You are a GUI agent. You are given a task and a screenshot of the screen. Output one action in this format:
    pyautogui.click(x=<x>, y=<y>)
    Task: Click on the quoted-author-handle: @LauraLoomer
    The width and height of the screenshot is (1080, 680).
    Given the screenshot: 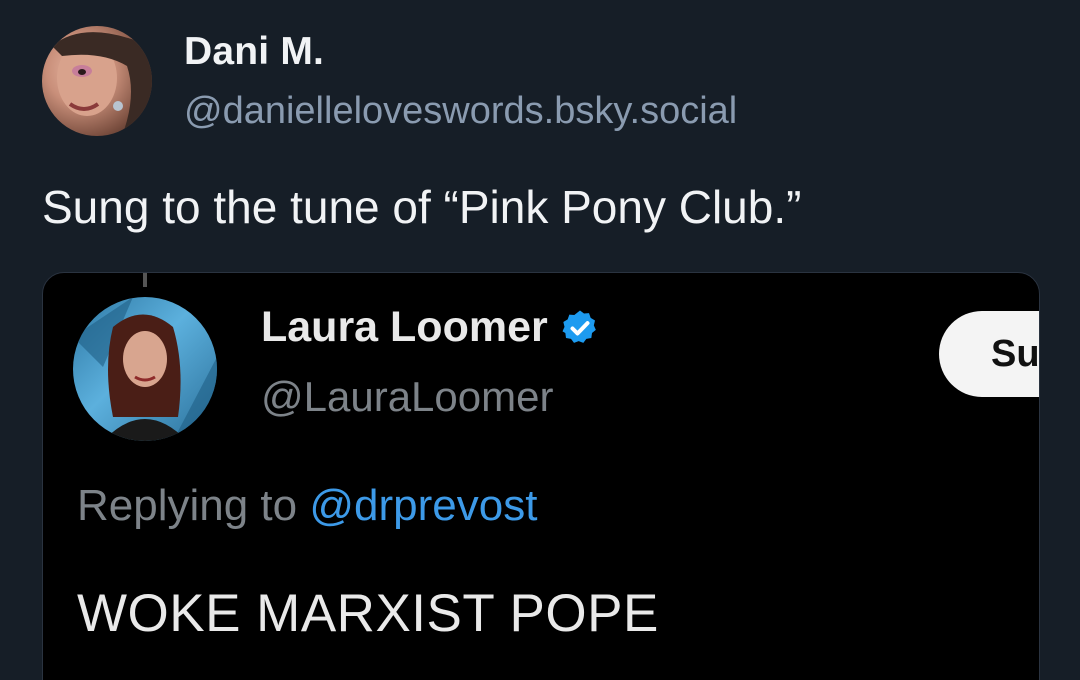 What is the action you would take?
    pyautogui.click(x=407, y=396)
    